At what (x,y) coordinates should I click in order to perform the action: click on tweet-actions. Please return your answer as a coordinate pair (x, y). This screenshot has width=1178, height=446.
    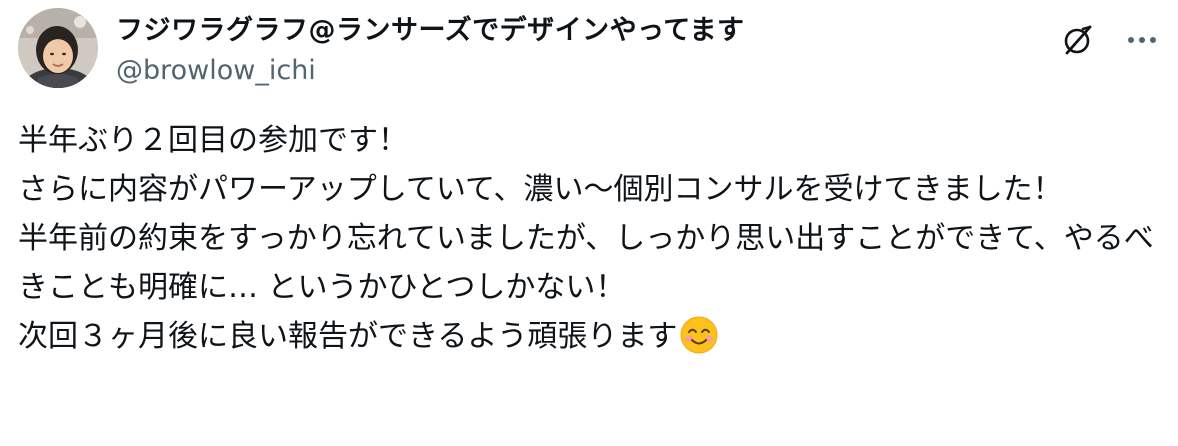
    Looking at the image, I should click on (1108, 40).